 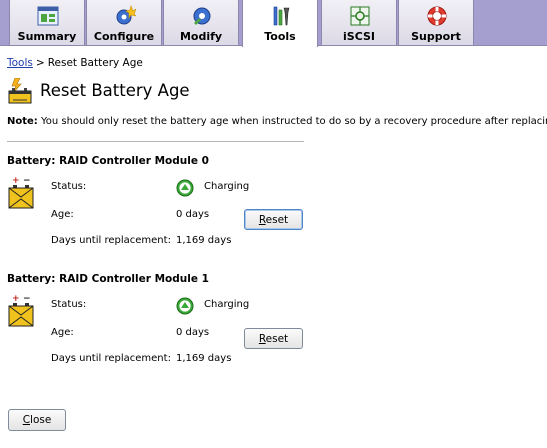 What do you see at coordinates (202, 16) in the screenshot?
I see `modify-icon` at bounding box center [202, 16].